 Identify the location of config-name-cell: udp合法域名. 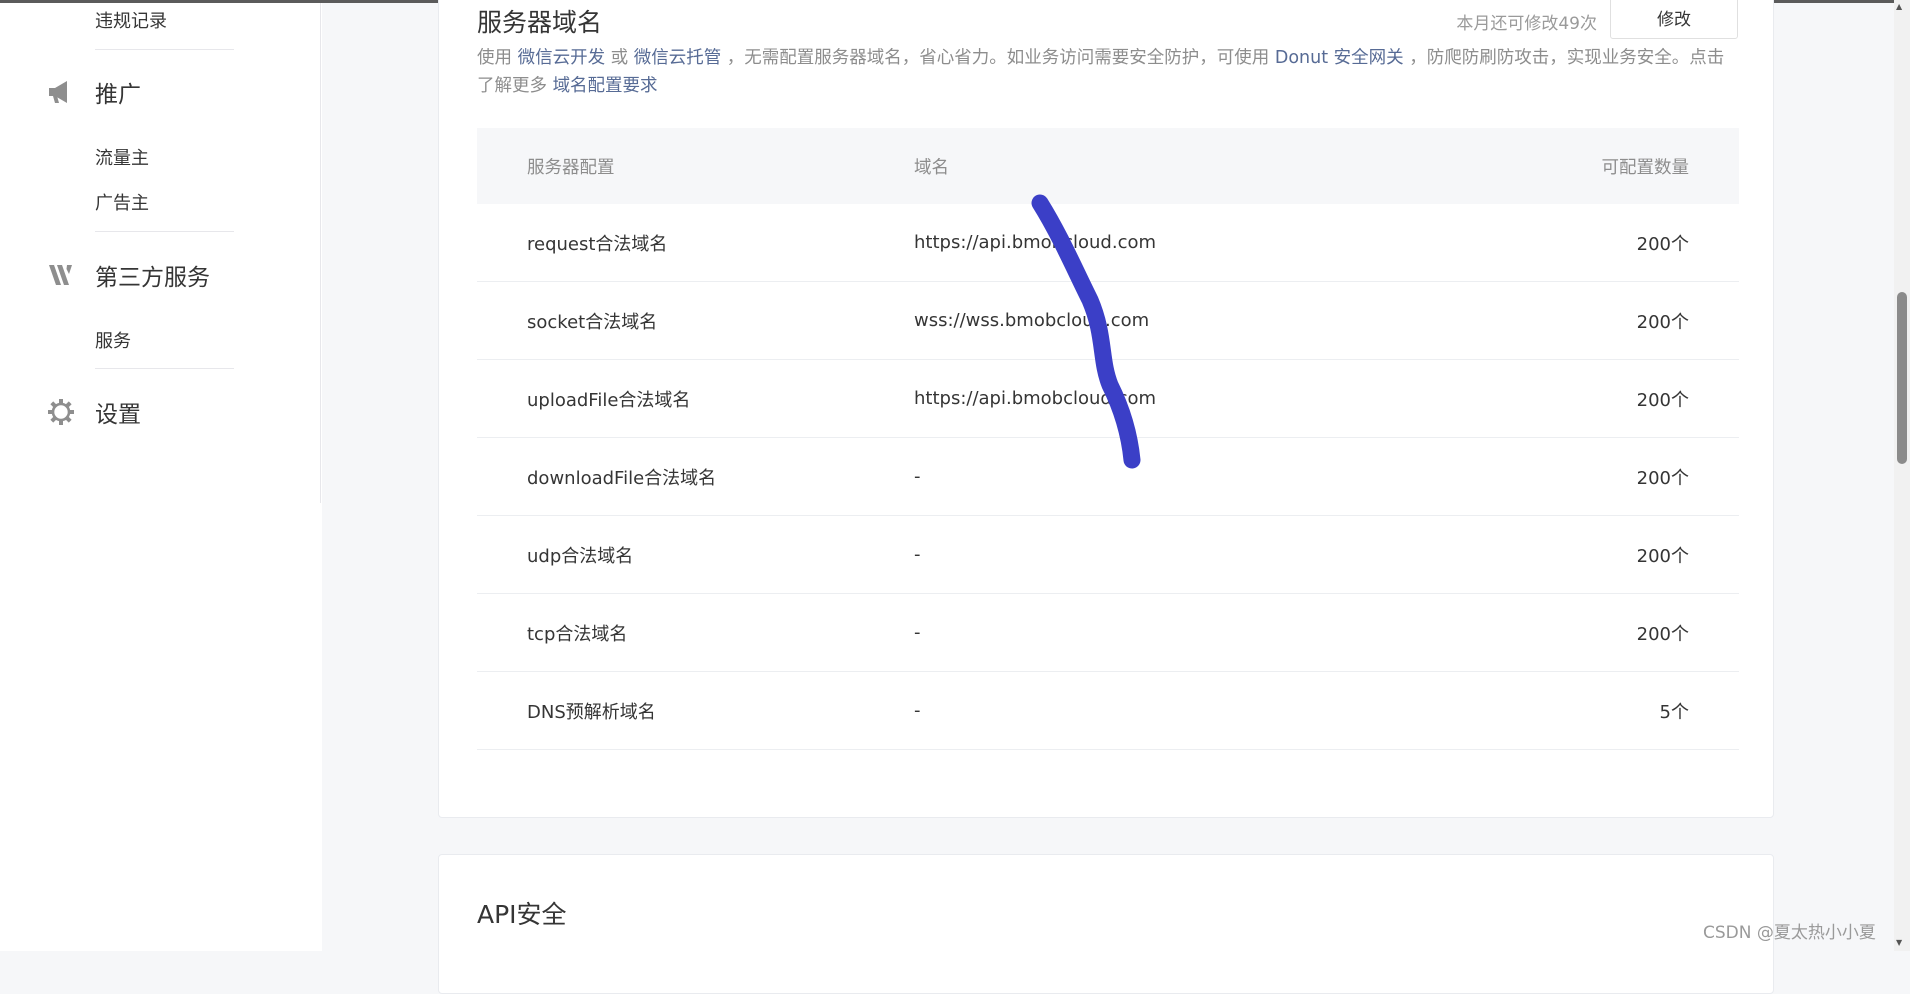
(580, 556).